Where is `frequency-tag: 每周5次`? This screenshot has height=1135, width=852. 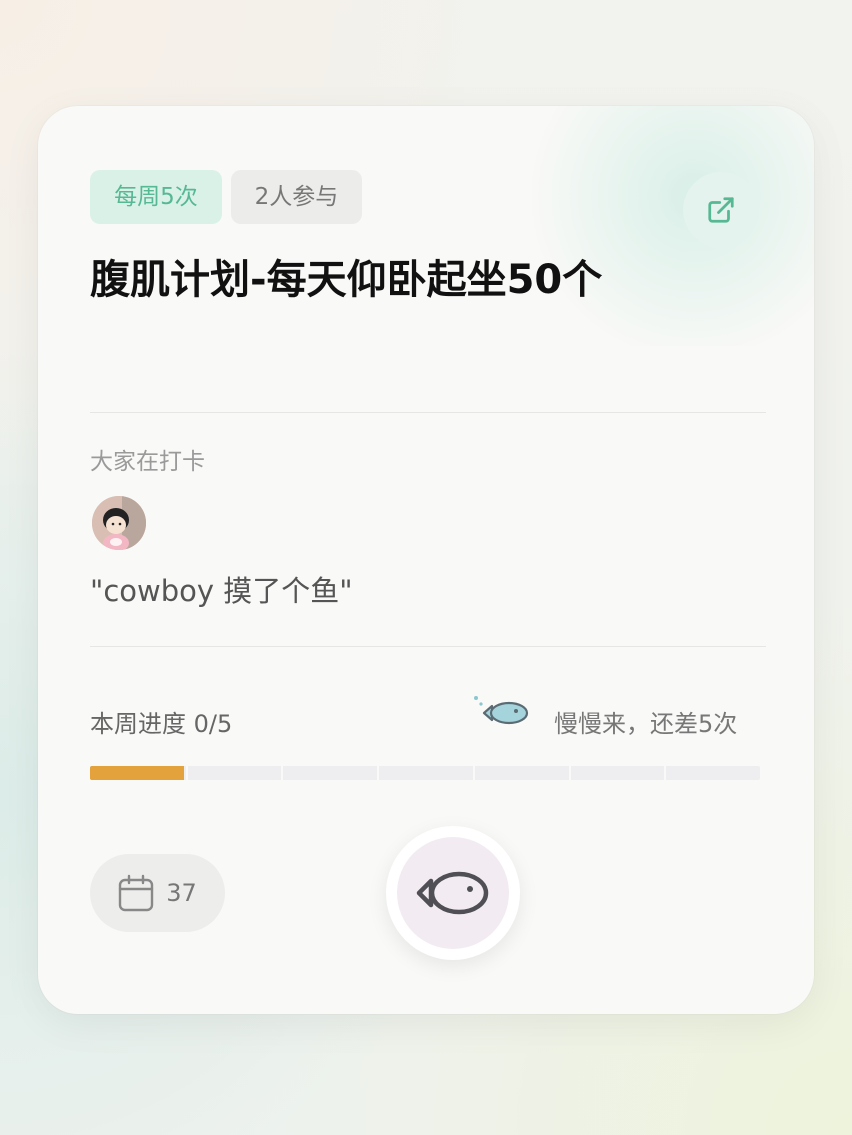
frequency-tag: 每周5次 is located at coordinates (156, 197).